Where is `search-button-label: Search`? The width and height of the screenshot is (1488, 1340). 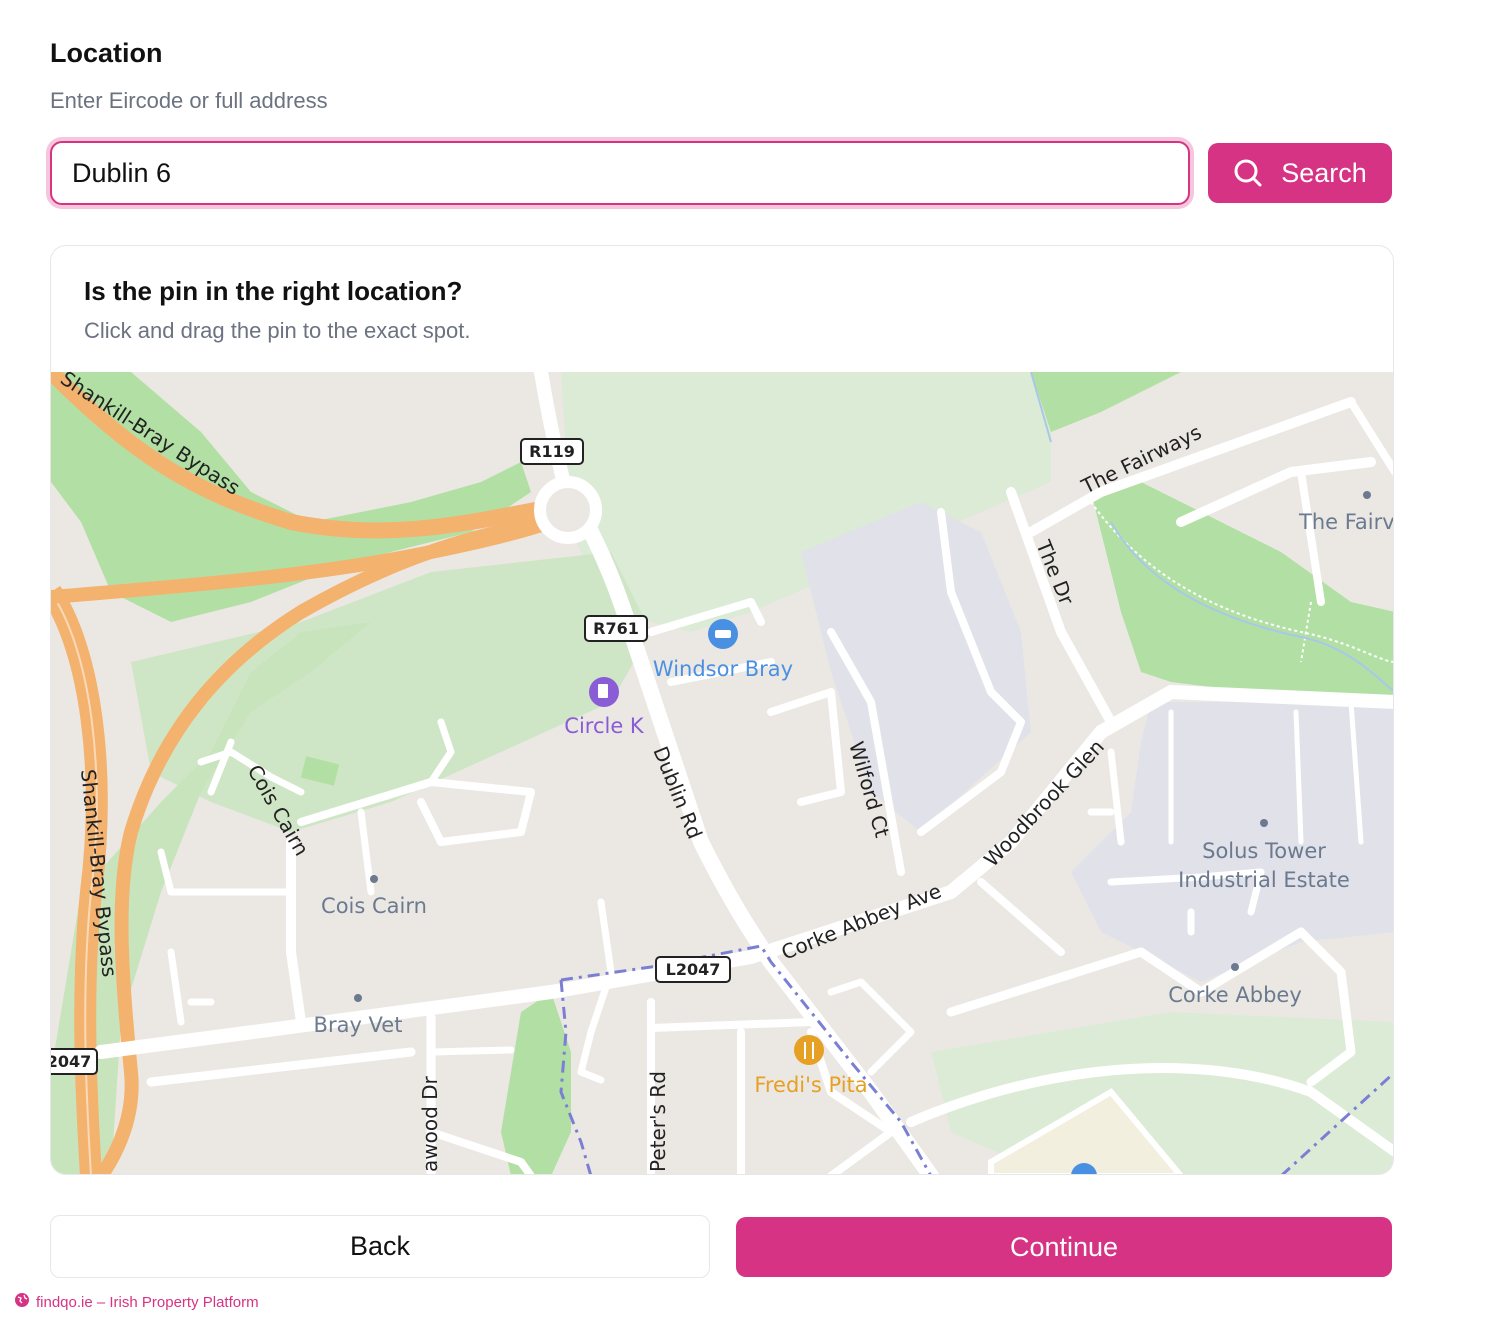
search-button-label: Search is located at coordinates (1324, 172).